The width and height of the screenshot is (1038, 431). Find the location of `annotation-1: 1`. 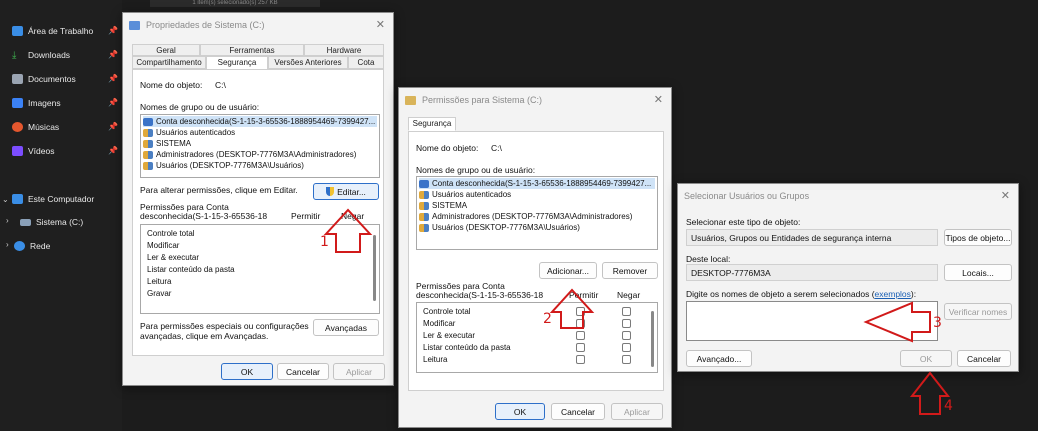

annotation-1: 1 is located at coordinates (324, 242).